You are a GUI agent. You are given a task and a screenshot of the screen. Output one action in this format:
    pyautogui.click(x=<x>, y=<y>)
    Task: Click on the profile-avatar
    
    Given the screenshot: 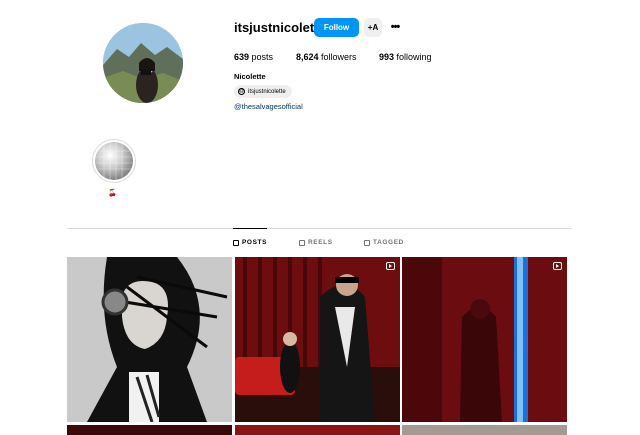 What is the action you would take?
    pyautogui.click(x=143, y=63)
    